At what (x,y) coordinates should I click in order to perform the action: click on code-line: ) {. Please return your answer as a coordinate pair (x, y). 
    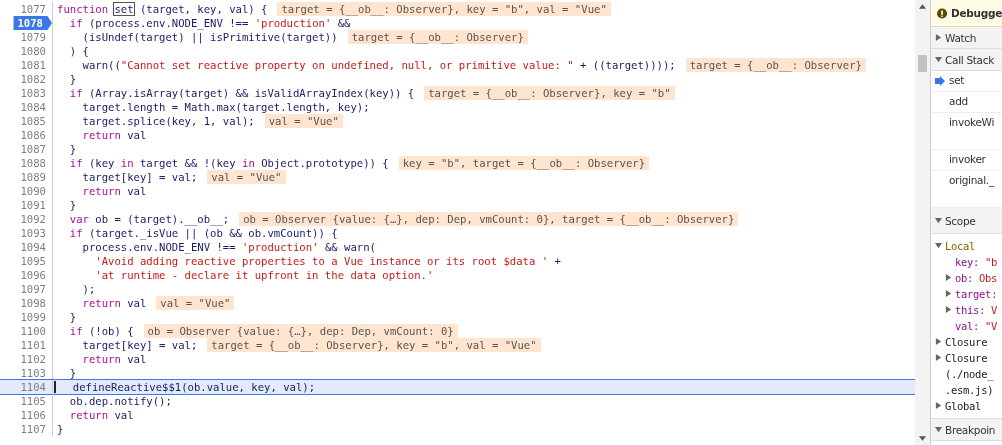
    Looking at the image, I should click on (78, 51).